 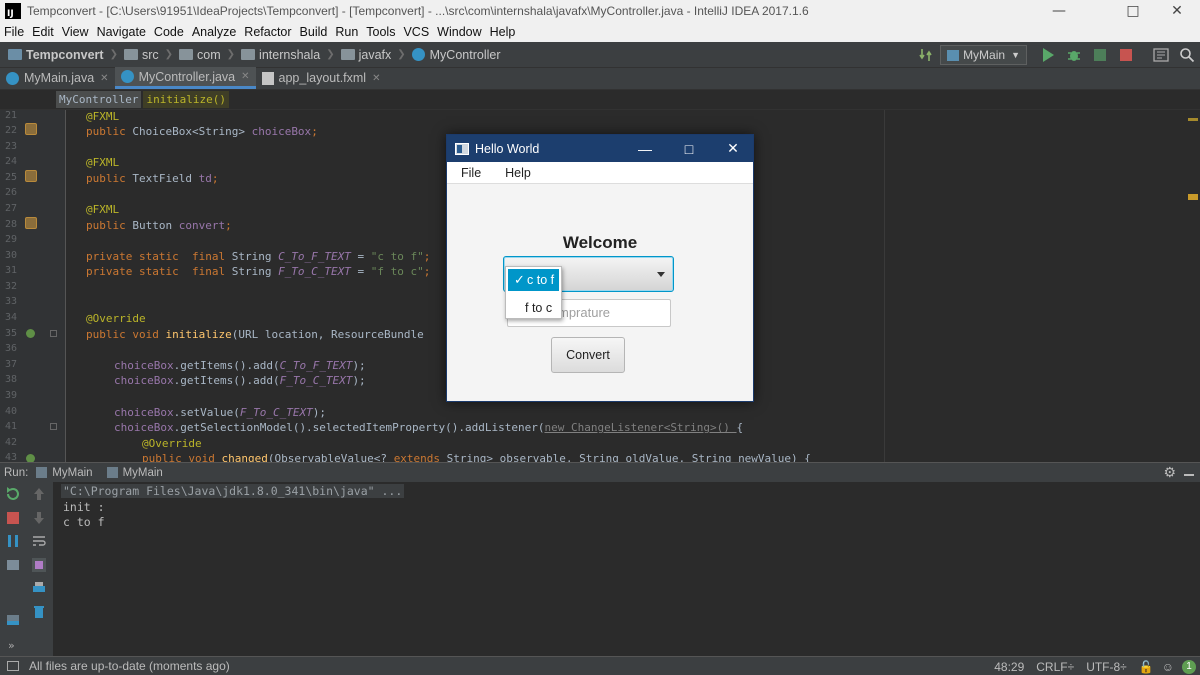 What do you see at coordinates (99, 99) in the screenshot?
I see `code-crumb-class: MyController` at bounding box center [99, 99].